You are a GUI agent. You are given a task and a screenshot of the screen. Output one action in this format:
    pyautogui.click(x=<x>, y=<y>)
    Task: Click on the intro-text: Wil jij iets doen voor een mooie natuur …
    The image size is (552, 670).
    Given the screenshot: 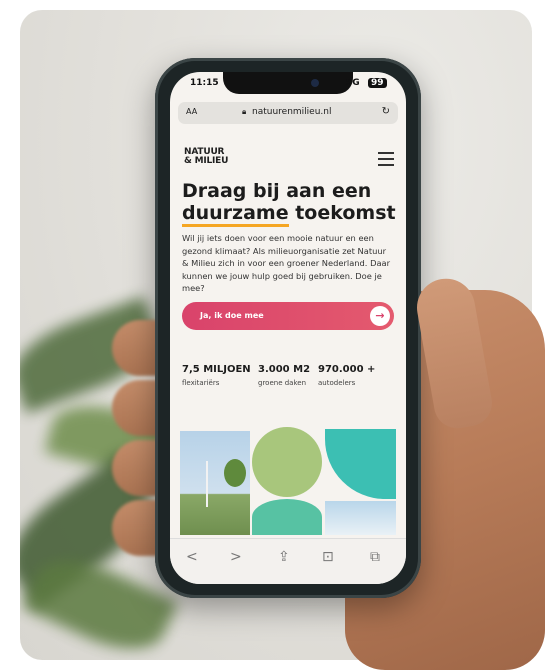 What is the action you would take?
    pyautogui.click(x=286, y=263)
    